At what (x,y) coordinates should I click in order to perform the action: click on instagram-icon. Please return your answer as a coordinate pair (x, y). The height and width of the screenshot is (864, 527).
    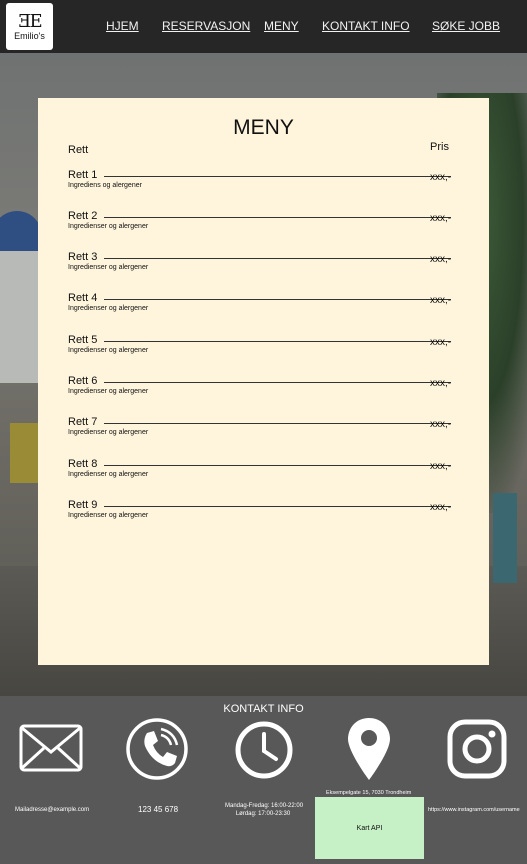
    Looking at the image, I should click on (477, 749).